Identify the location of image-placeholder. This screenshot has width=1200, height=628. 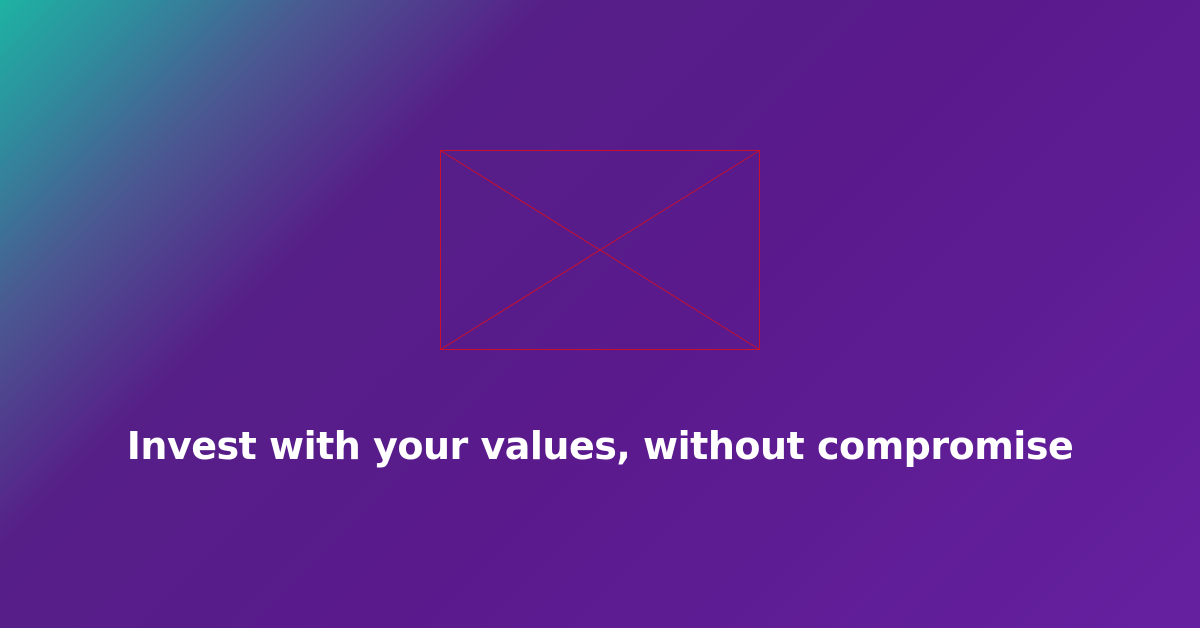
(600, 250).